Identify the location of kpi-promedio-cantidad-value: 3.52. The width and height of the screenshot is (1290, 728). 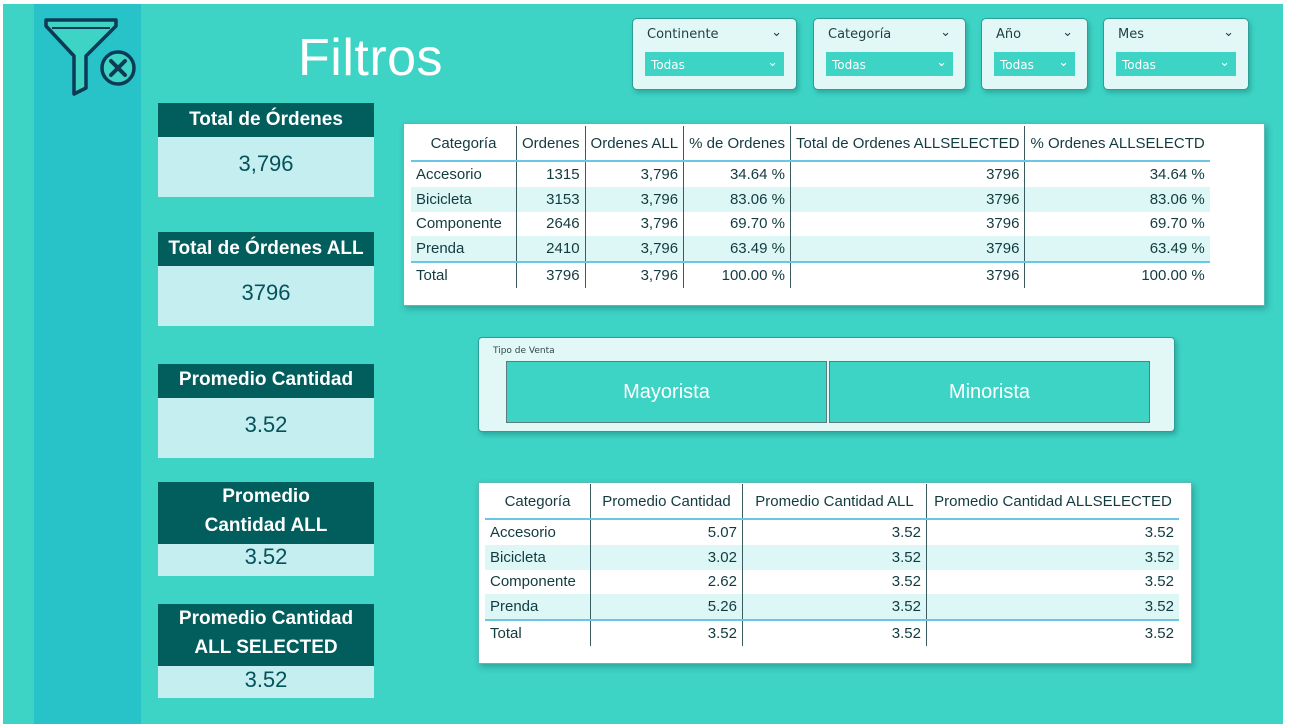
(266, 428).